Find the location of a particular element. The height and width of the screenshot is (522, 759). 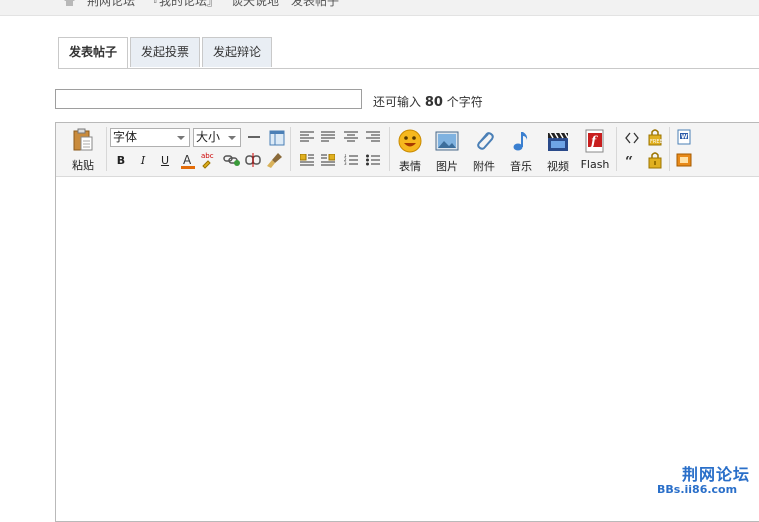

float-right-icon is located at coordinates (328, 160).